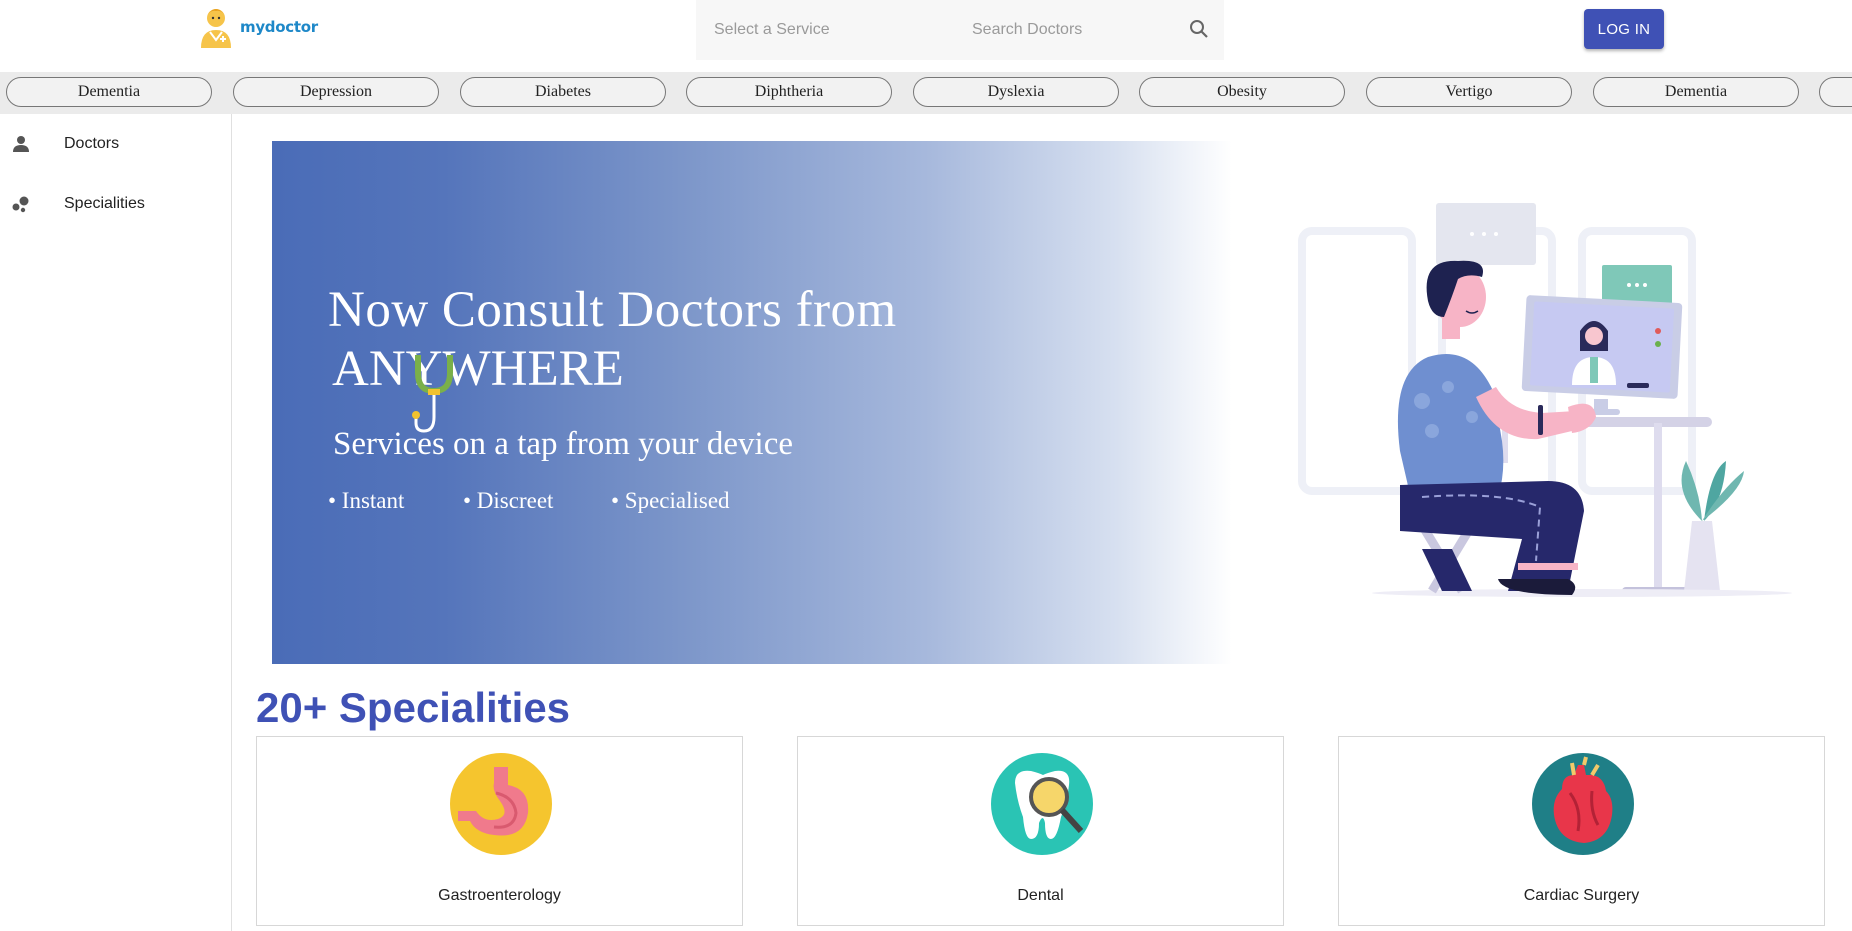 This screenshot has width=1852, height=931. I want to click on logo: mydoctor, so click(258, 27).